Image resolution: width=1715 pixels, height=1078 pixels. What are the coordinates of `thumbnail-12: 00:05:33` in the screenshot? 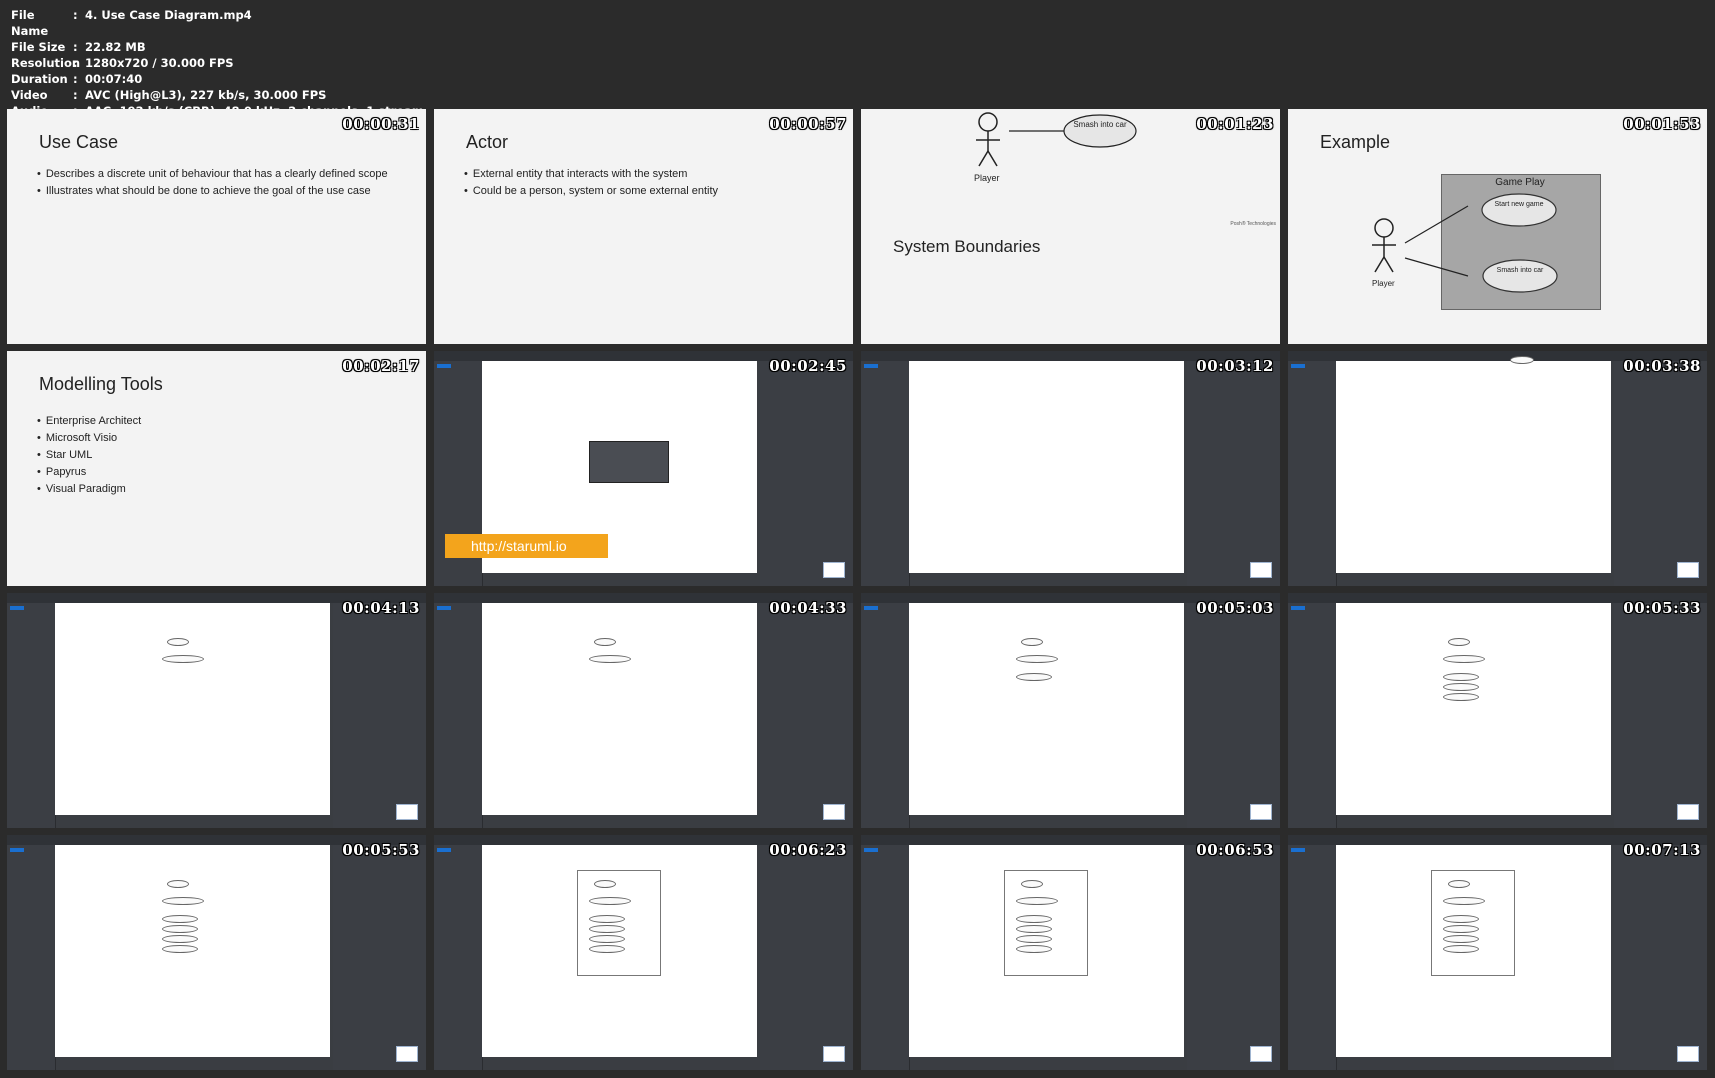 It's located at (1497, 710).